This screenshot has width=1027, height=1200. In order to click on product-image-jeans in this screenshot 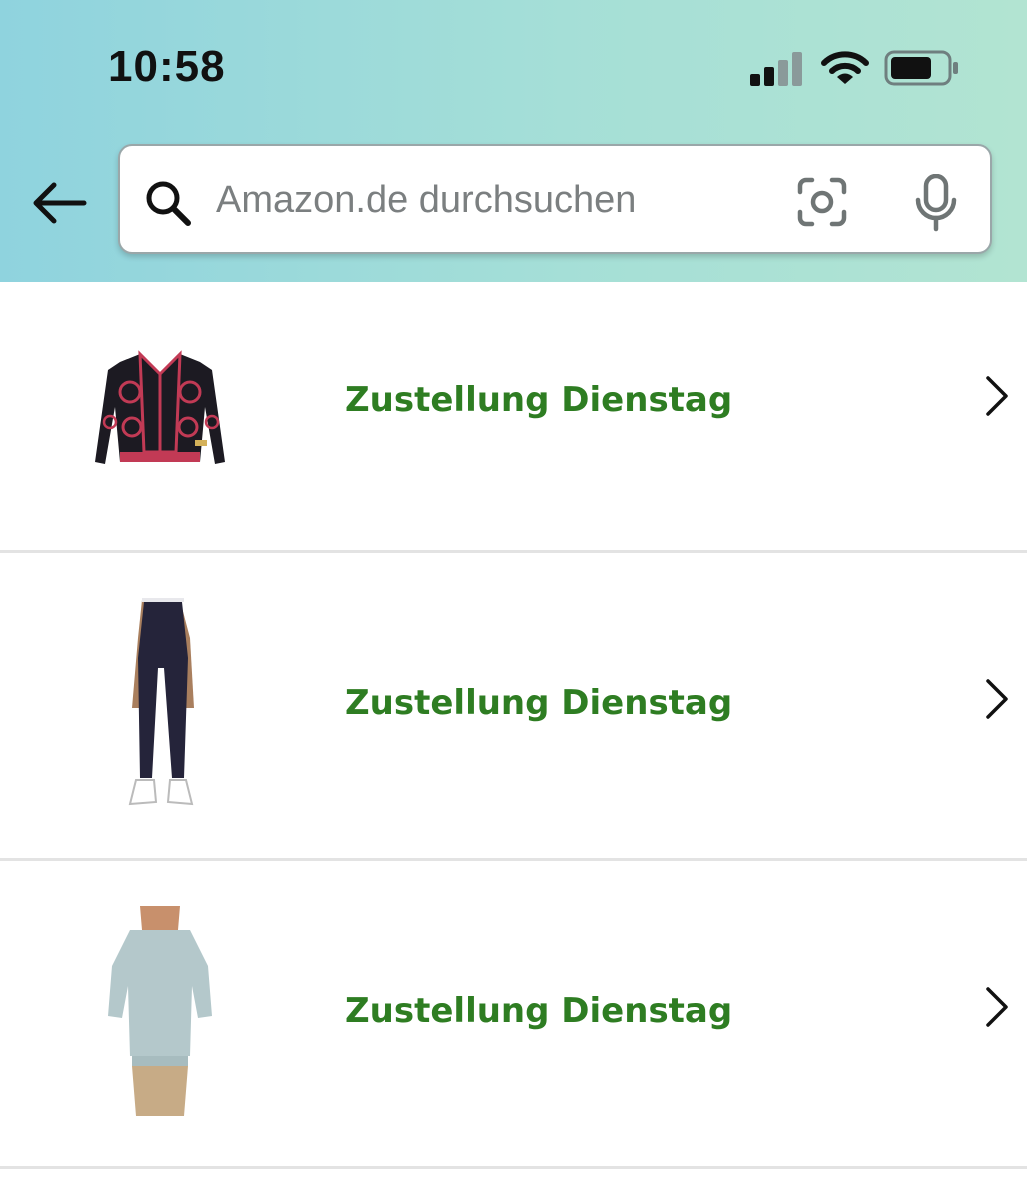, I will do `click(161, 702)`.